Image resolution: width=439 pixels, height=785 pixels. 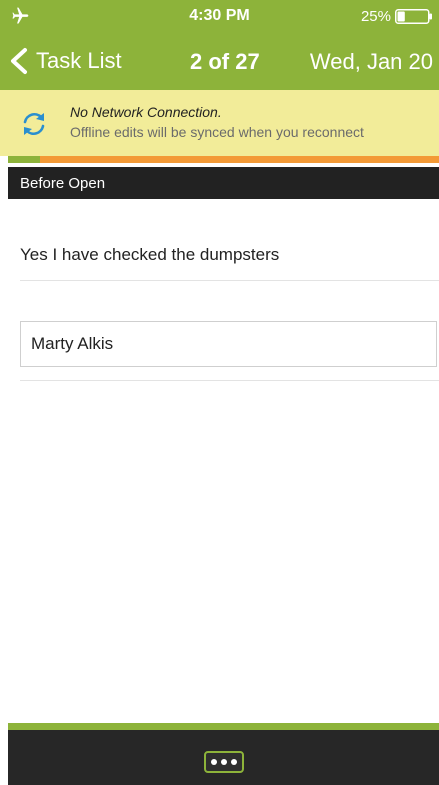 What do you see at coordinates (225, 61) in the screenshot?
I see `task-counter: 2 of 27` at bounding box center [225, 61].